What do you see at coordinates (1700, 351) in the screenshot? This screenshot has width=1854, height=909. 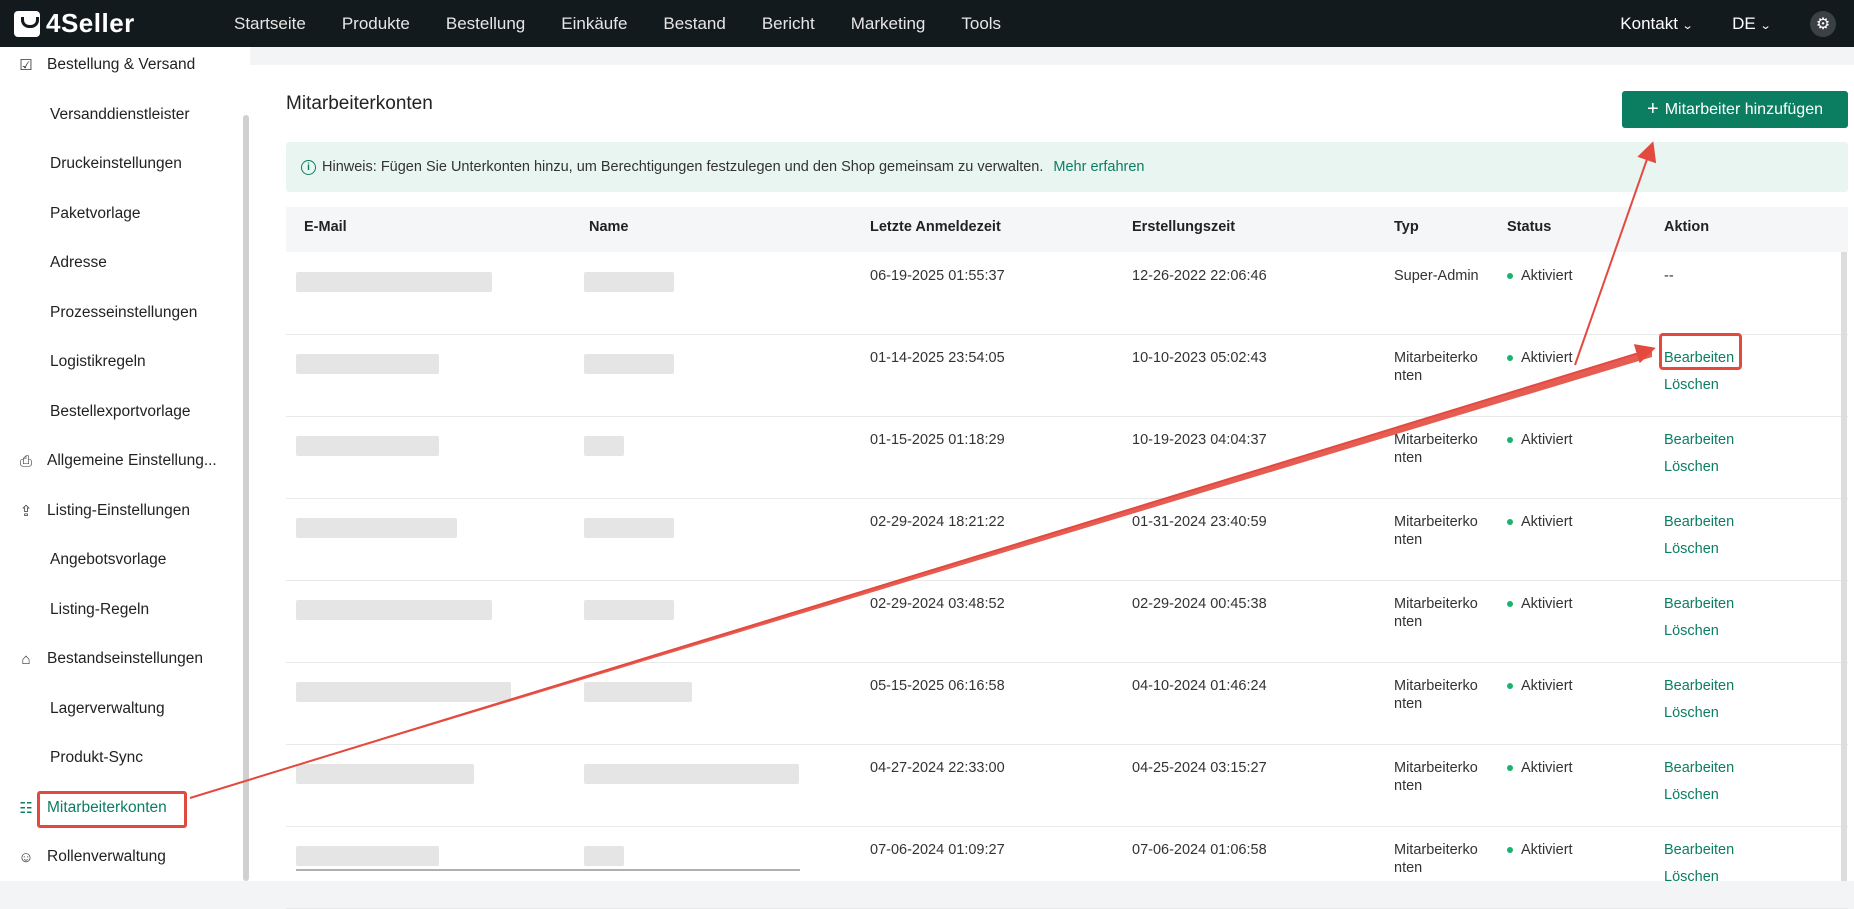 I see `annotation-highlight-edit` at bounding box center [1700, 351].